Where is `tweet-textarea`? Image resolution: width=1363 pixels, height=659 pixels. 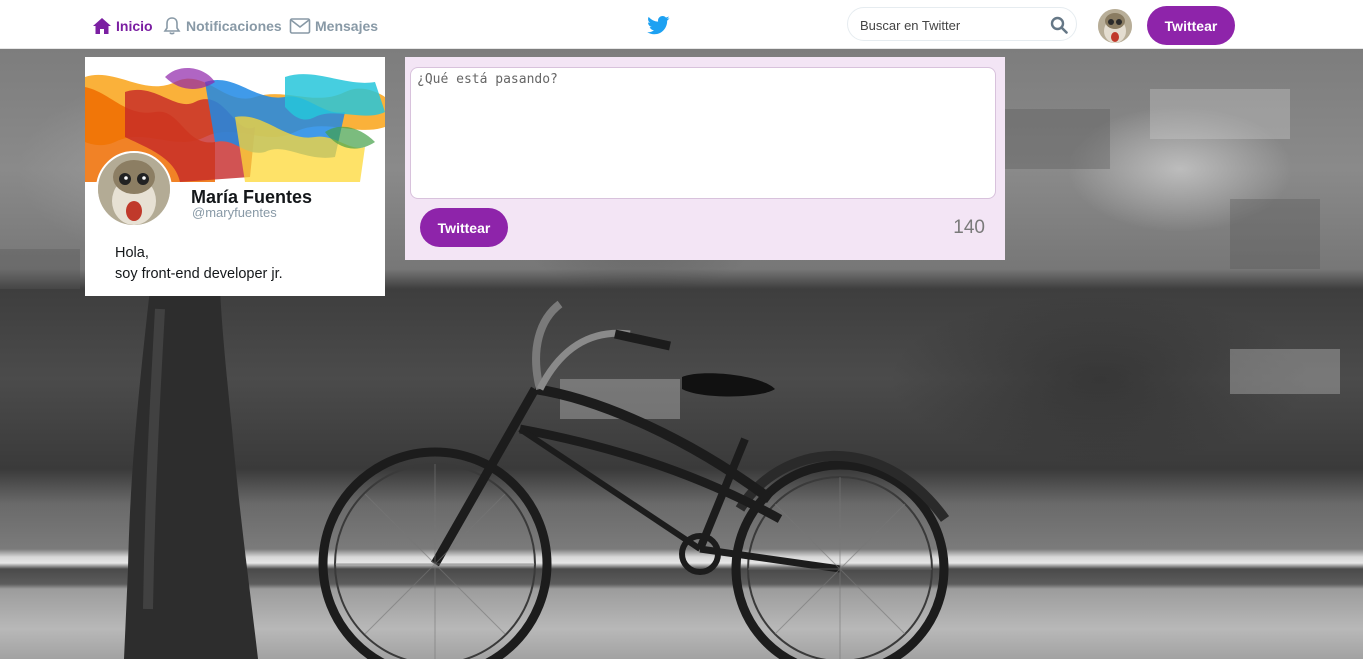
tweet-textarea is located at coordinates (703, 133).